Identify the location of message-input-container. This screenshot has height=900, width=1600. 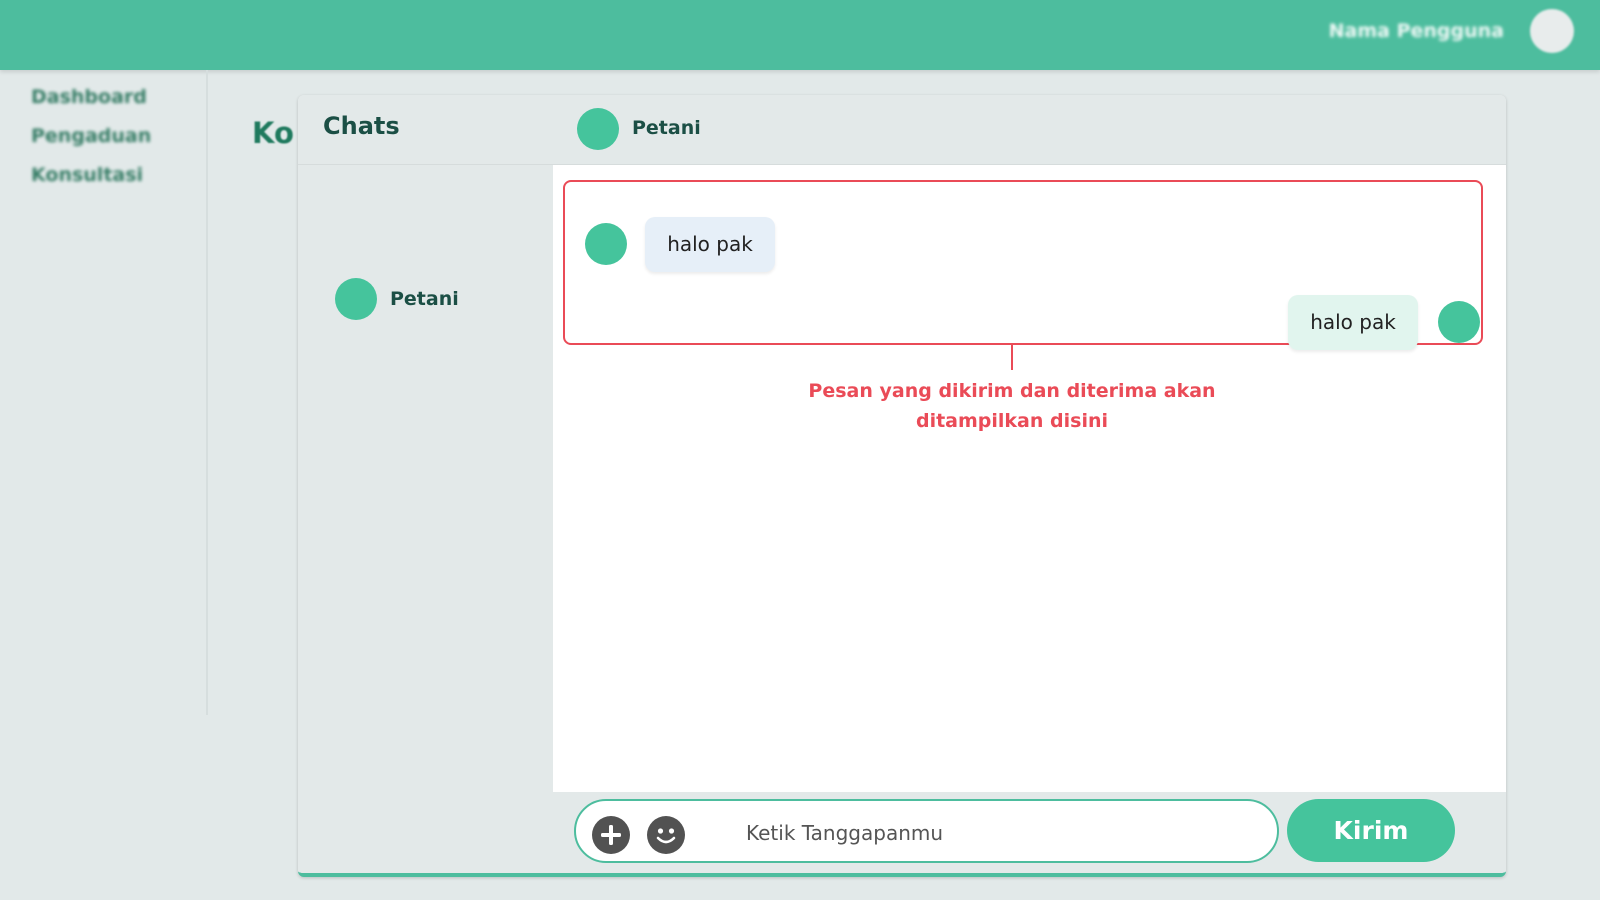
(926, 831).